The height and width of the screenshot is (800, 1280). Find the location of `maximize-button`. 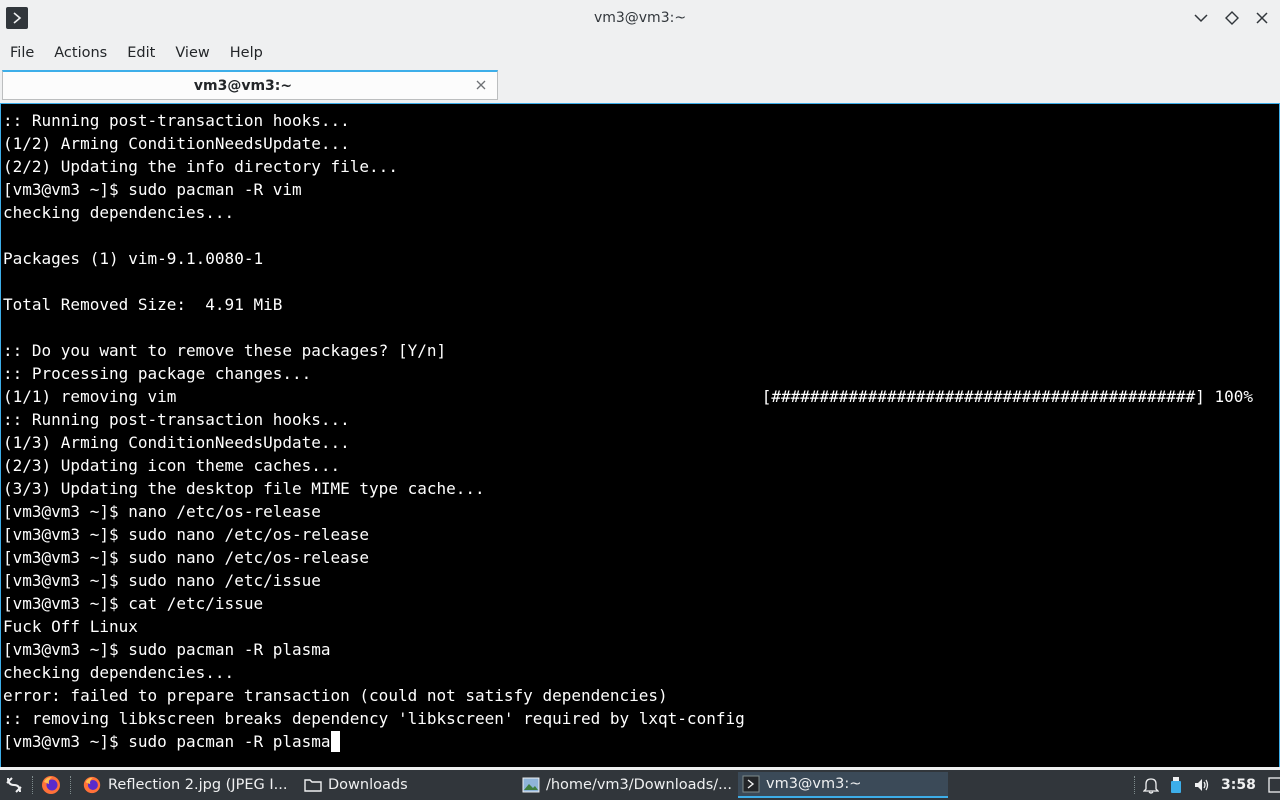

maximize-button is located at coordinates (1232, 18).